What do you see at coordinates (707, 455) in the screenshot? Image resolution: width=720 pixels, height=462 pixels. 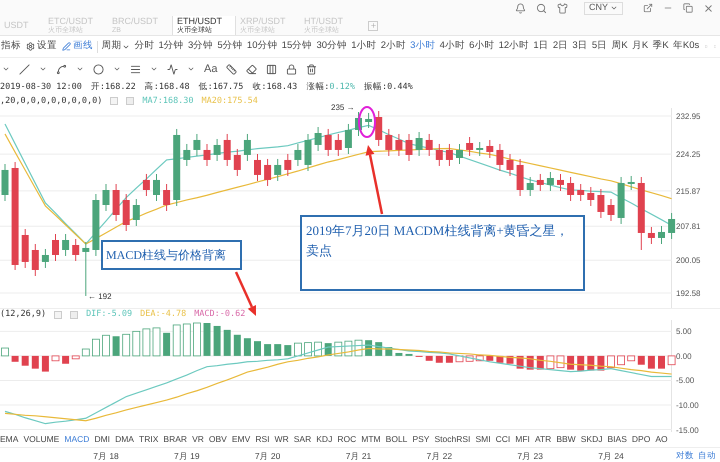 I see `scale-button: 自动` at bounding box center [707, 455].